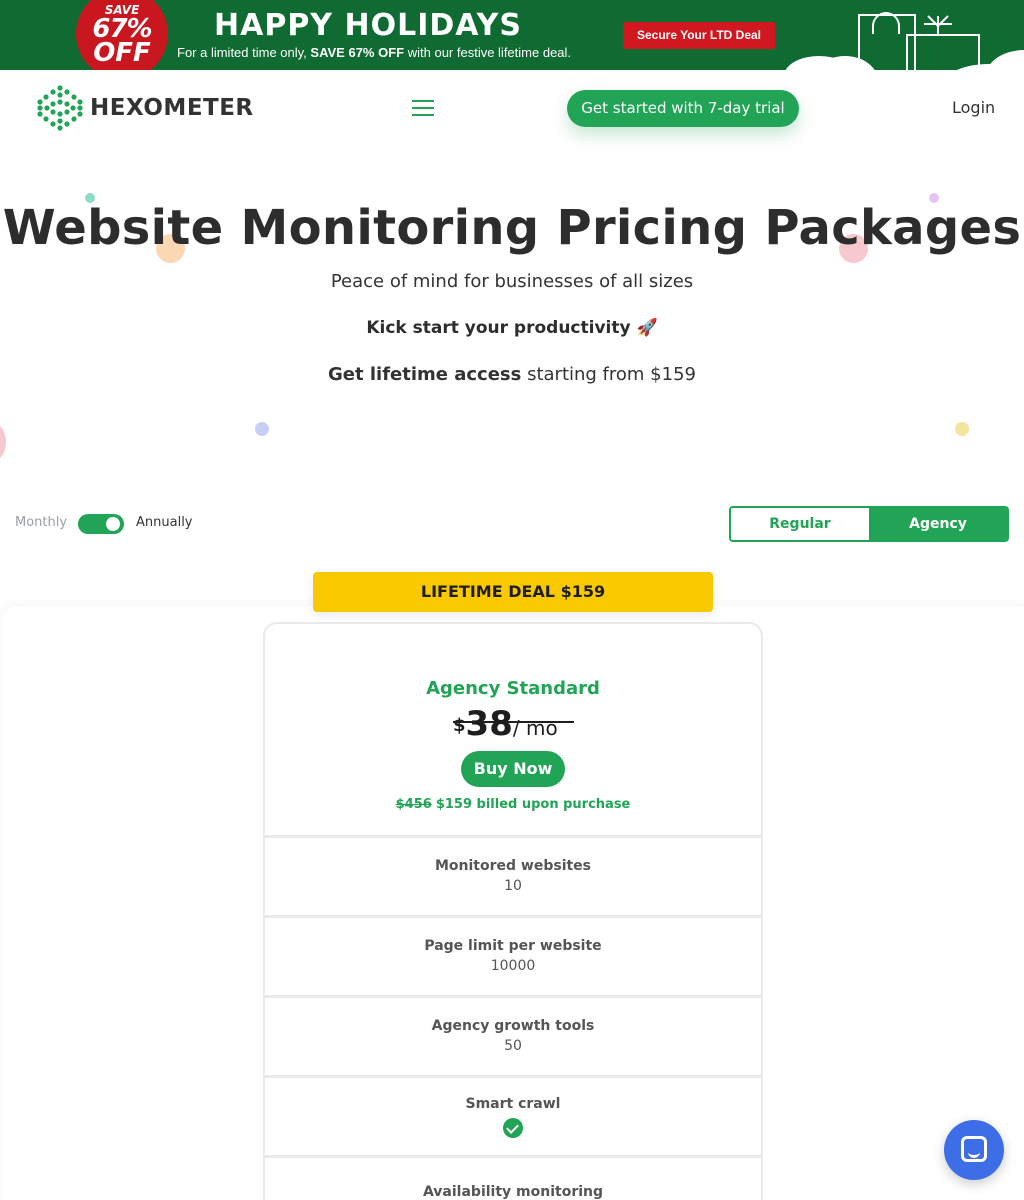 This screenshot has height=1200, width=1024. I want to click on price-amount: 38, so click(489, 724).